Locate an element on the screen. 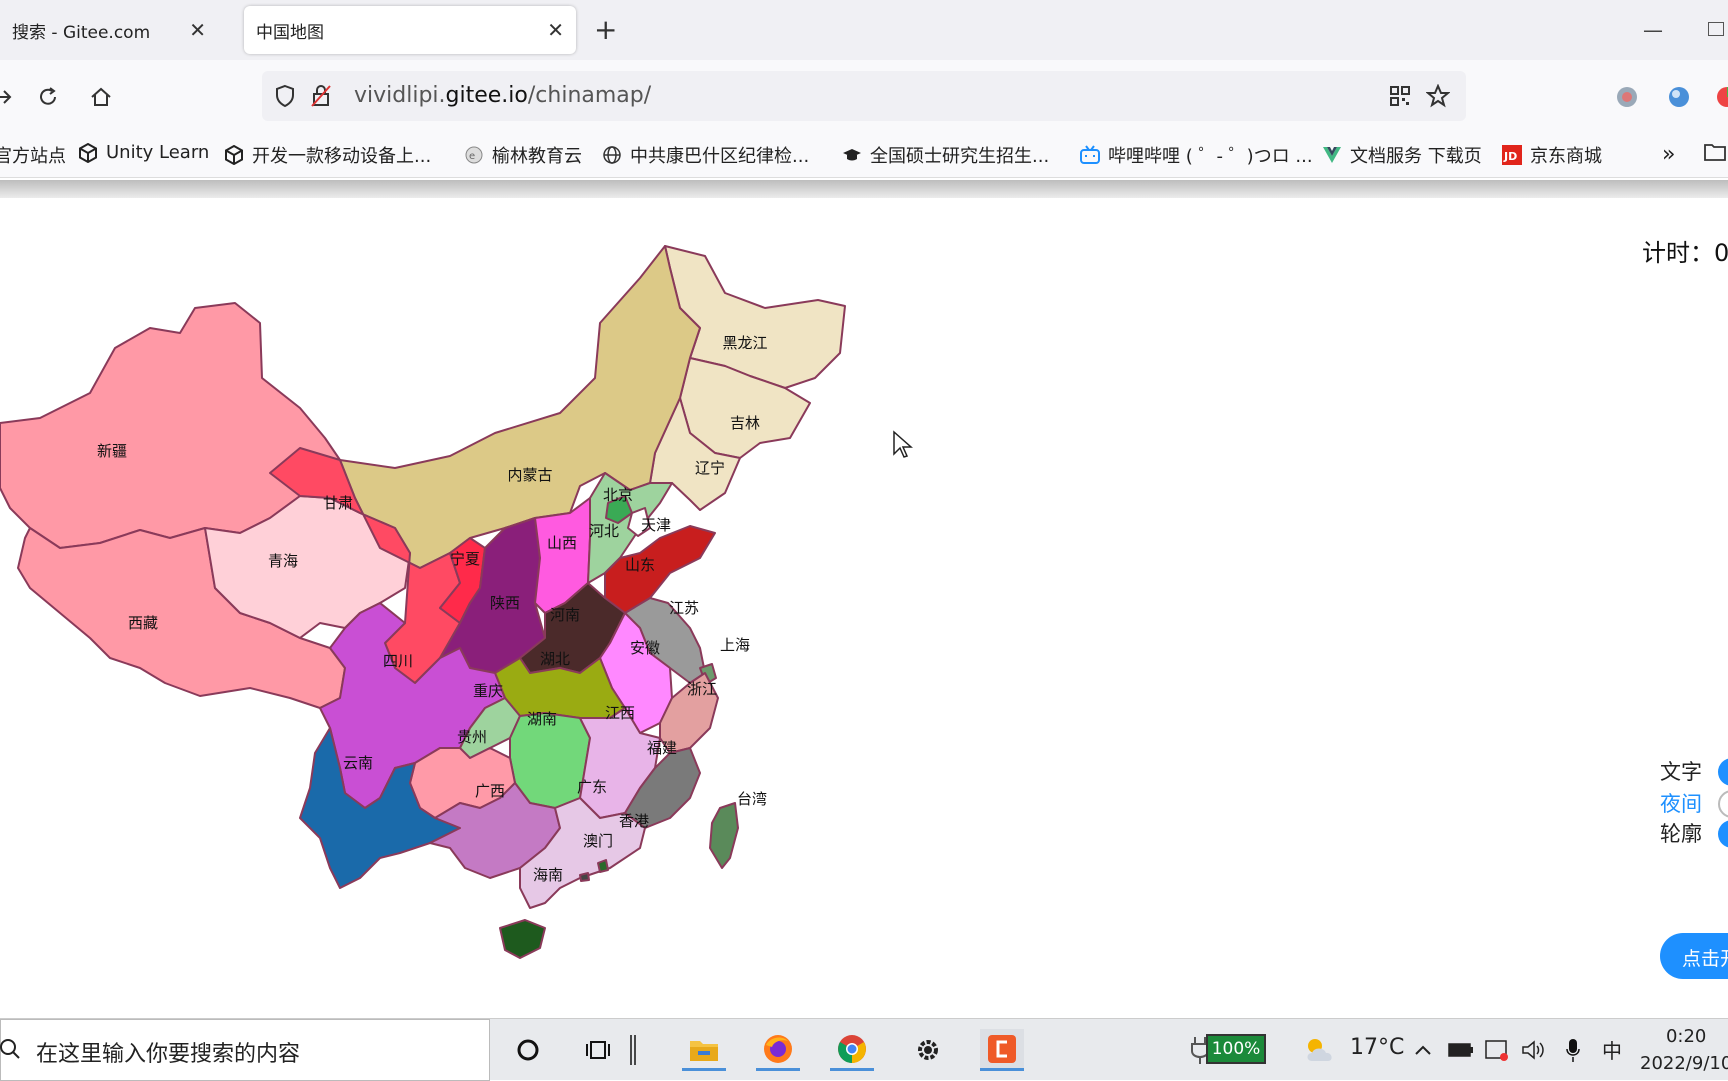 This screenshot has width=1728, height=1081. province-xianggang is located at coordinates (603, 866).